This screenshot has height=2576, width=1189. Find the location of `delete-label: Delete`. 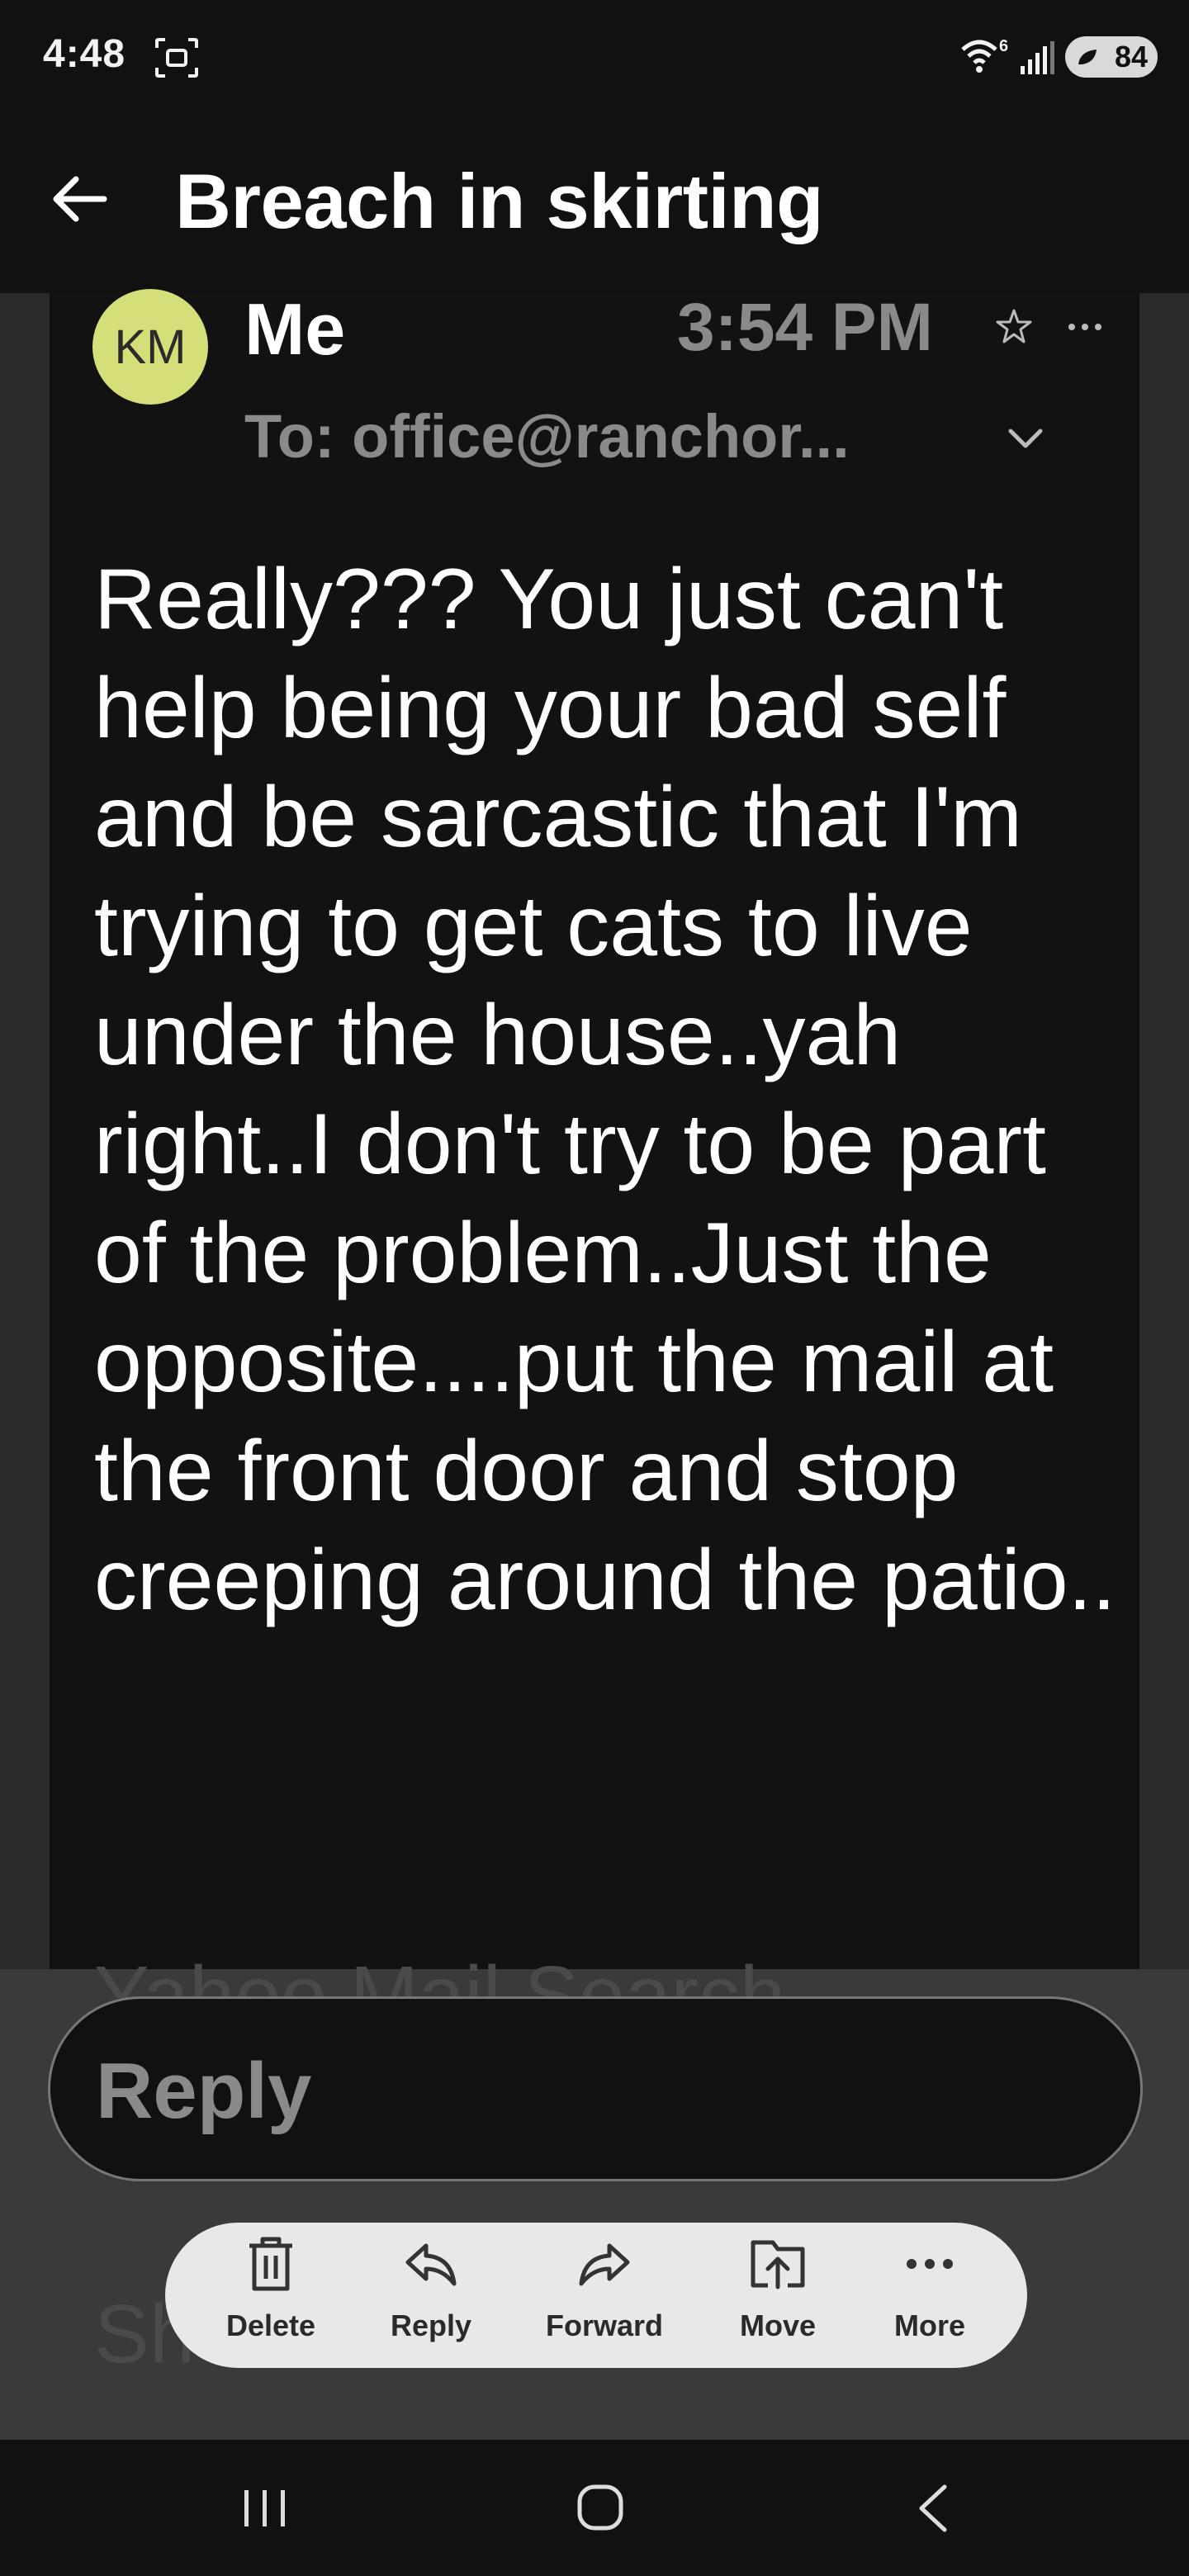

delete-label: Delete is located at coordinates (270, 2325).